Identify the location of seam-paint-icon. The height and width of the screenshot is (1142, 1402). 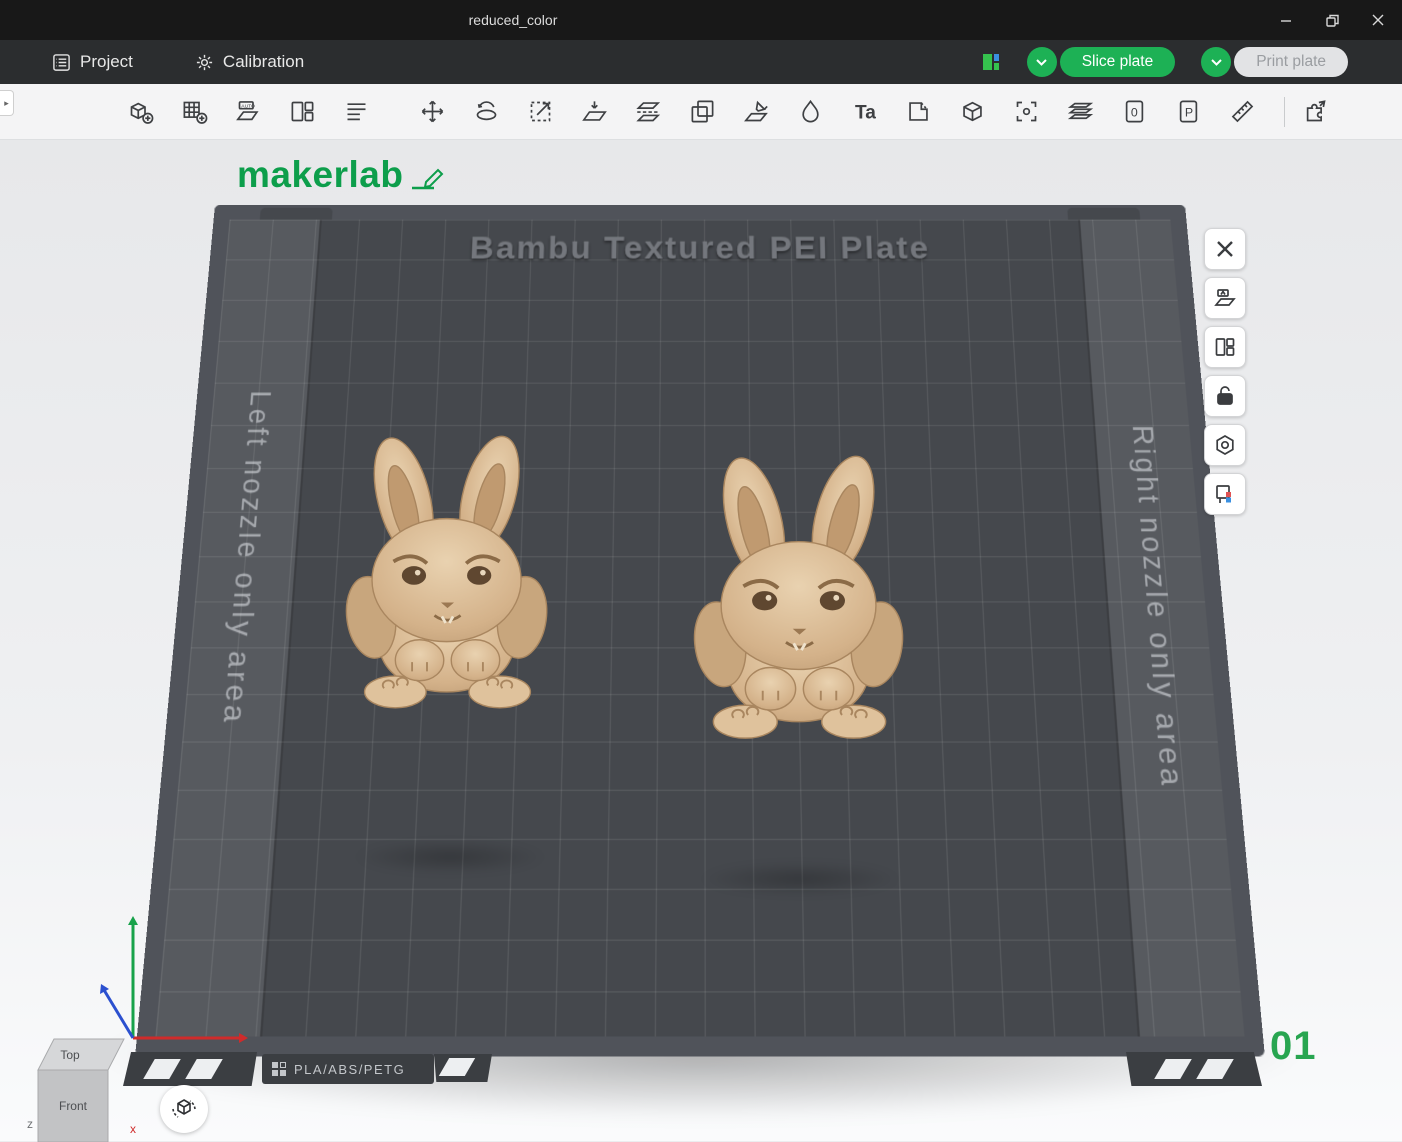
(918, 111).